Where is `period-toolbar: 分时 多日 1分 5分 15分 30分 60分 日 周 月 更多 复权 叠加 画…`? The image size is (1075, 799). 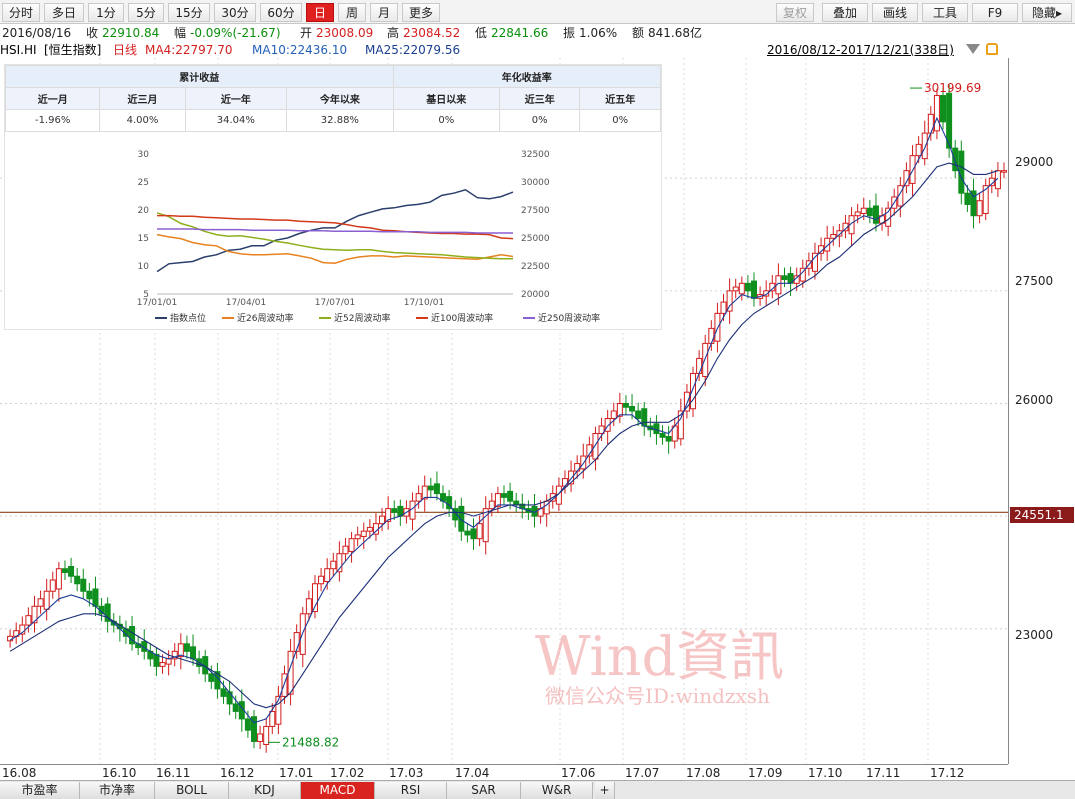
period-toolbar: 分时 多日 1分 5分 15分 30分 60分 日 周 月 更多 复权 叠加 画… is located at coordinates (537, 12).